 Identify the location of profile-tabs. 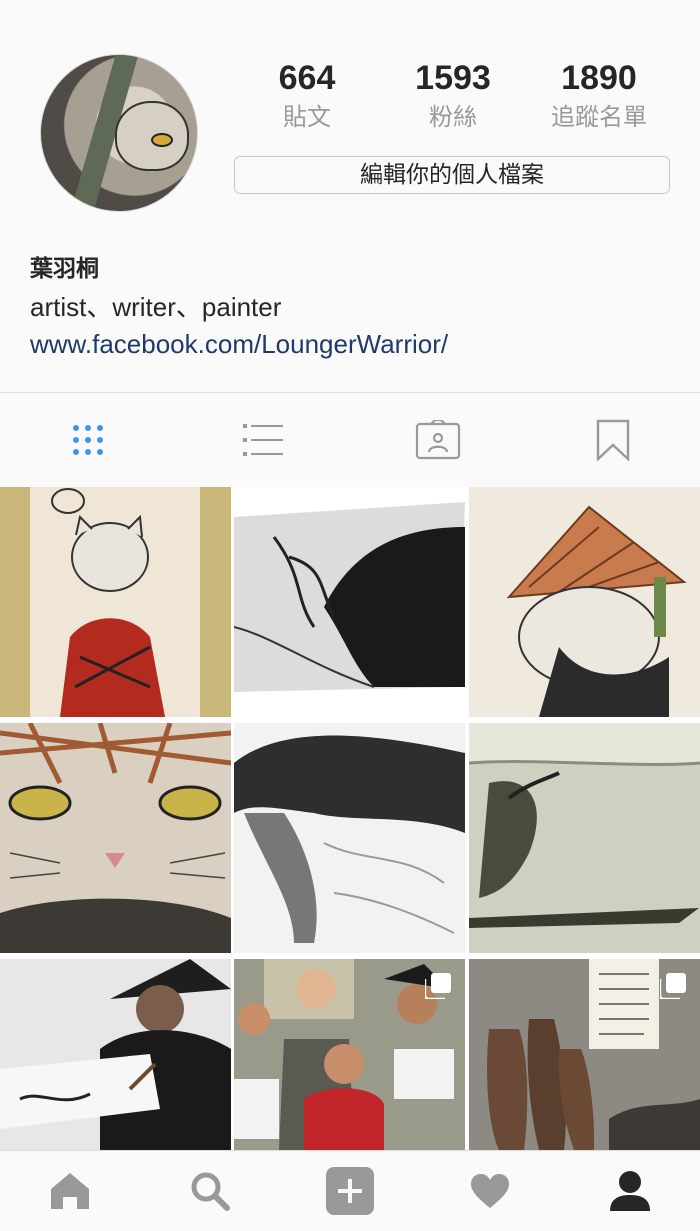
(350, 440).